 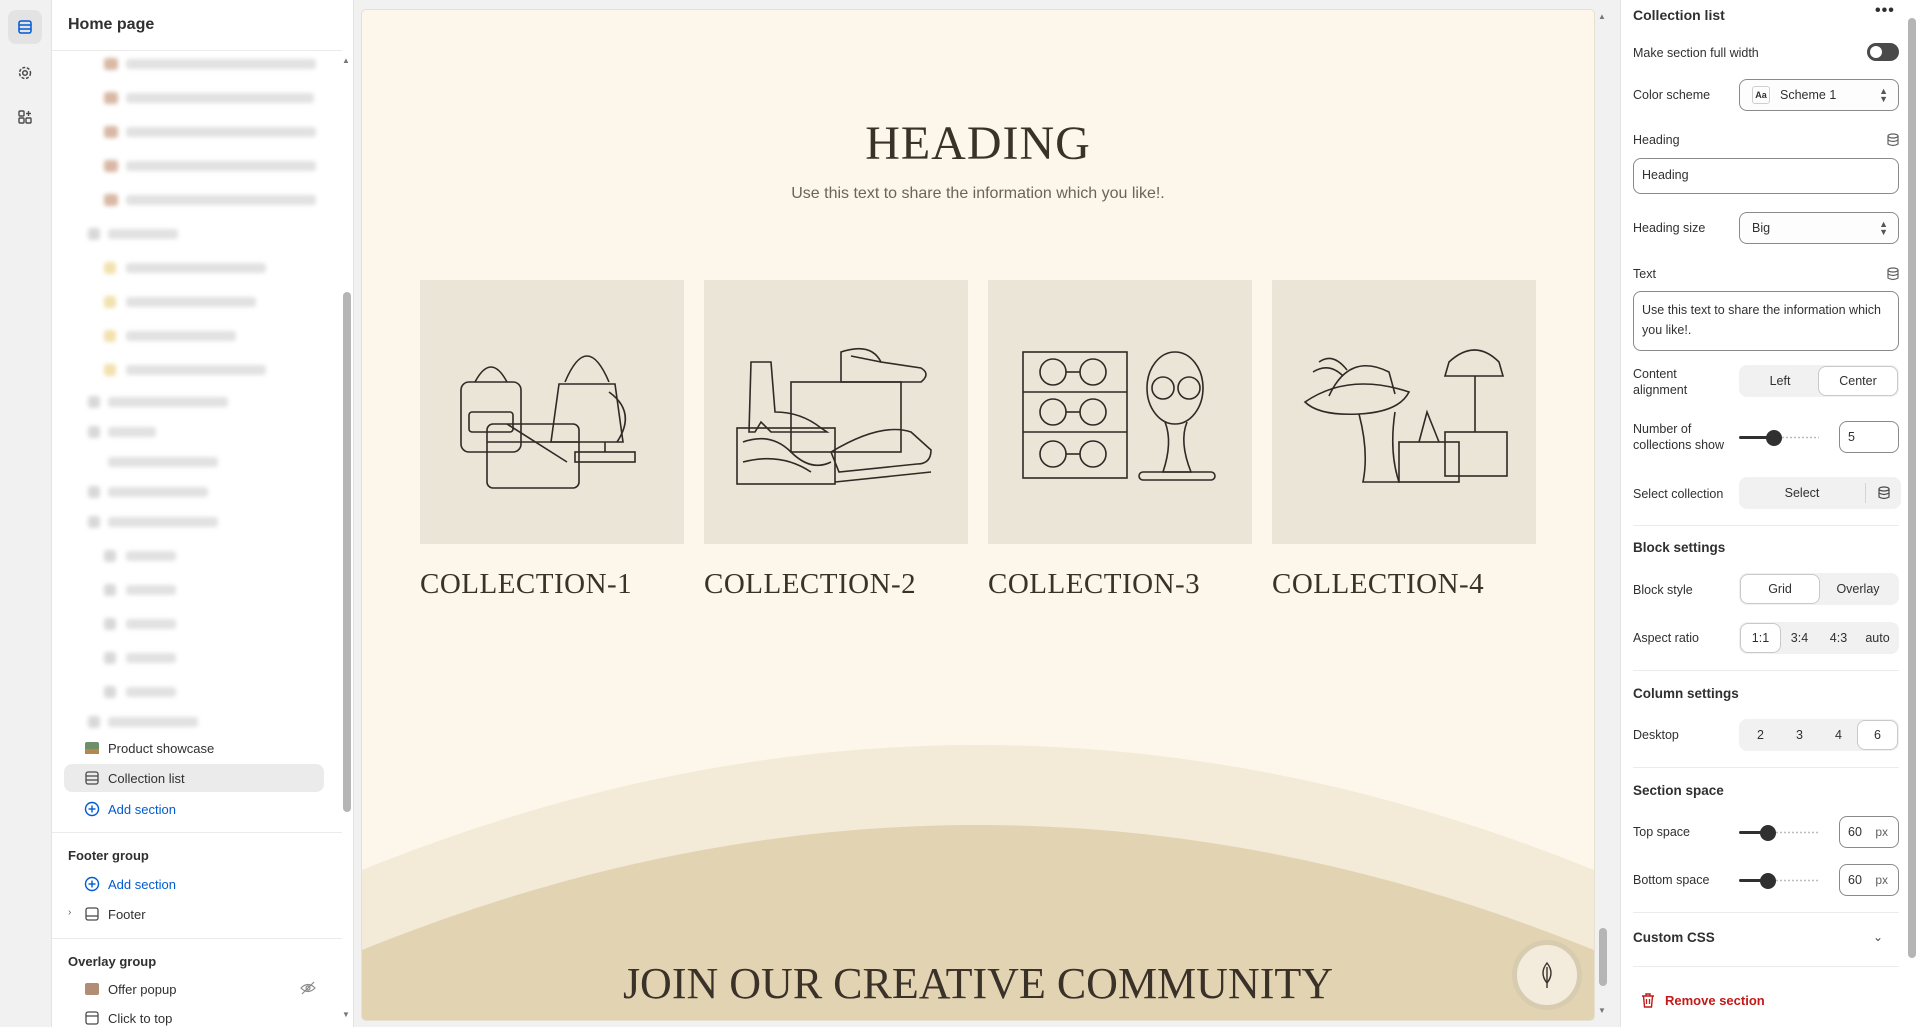 I want to click on section-label: Click to top, so click(x=140, y=1018).